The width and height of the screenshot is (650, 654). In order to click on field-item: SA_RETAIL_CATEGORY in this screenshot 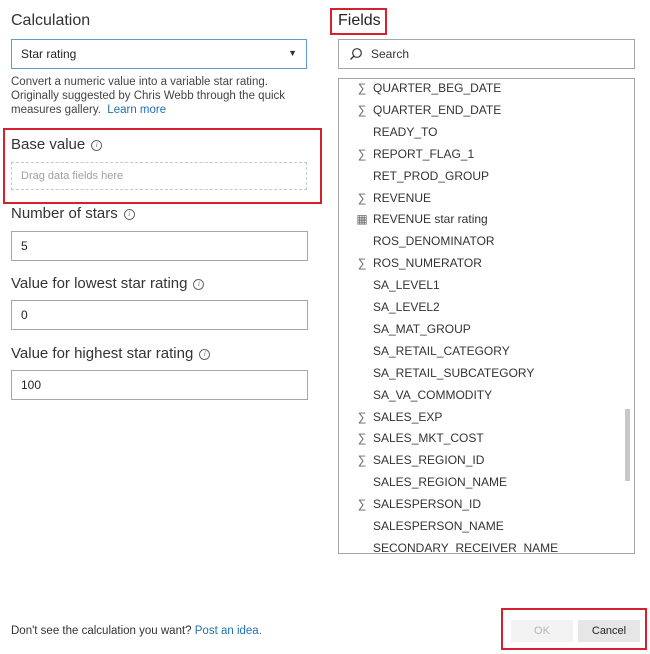, I will do `click(424, 351)`.